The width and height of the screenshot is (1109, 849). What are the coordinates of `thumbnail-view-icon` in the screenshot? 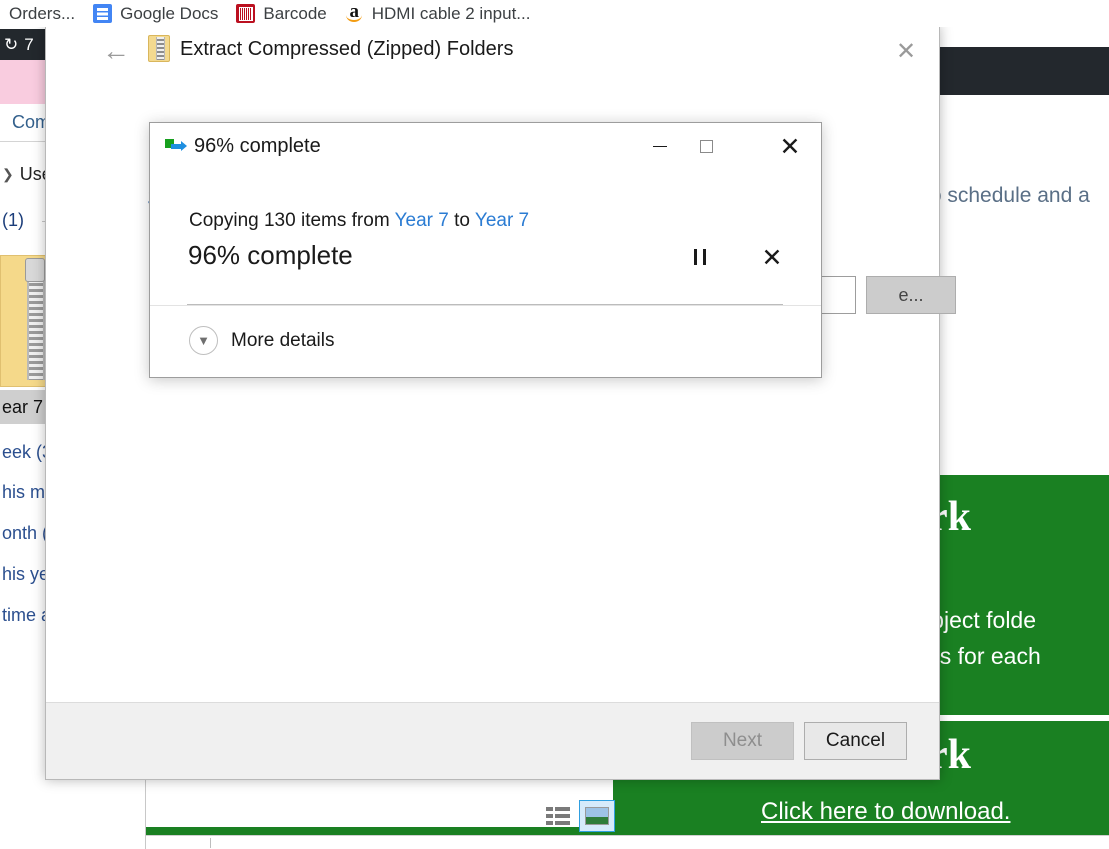 It's located at (597, 816).